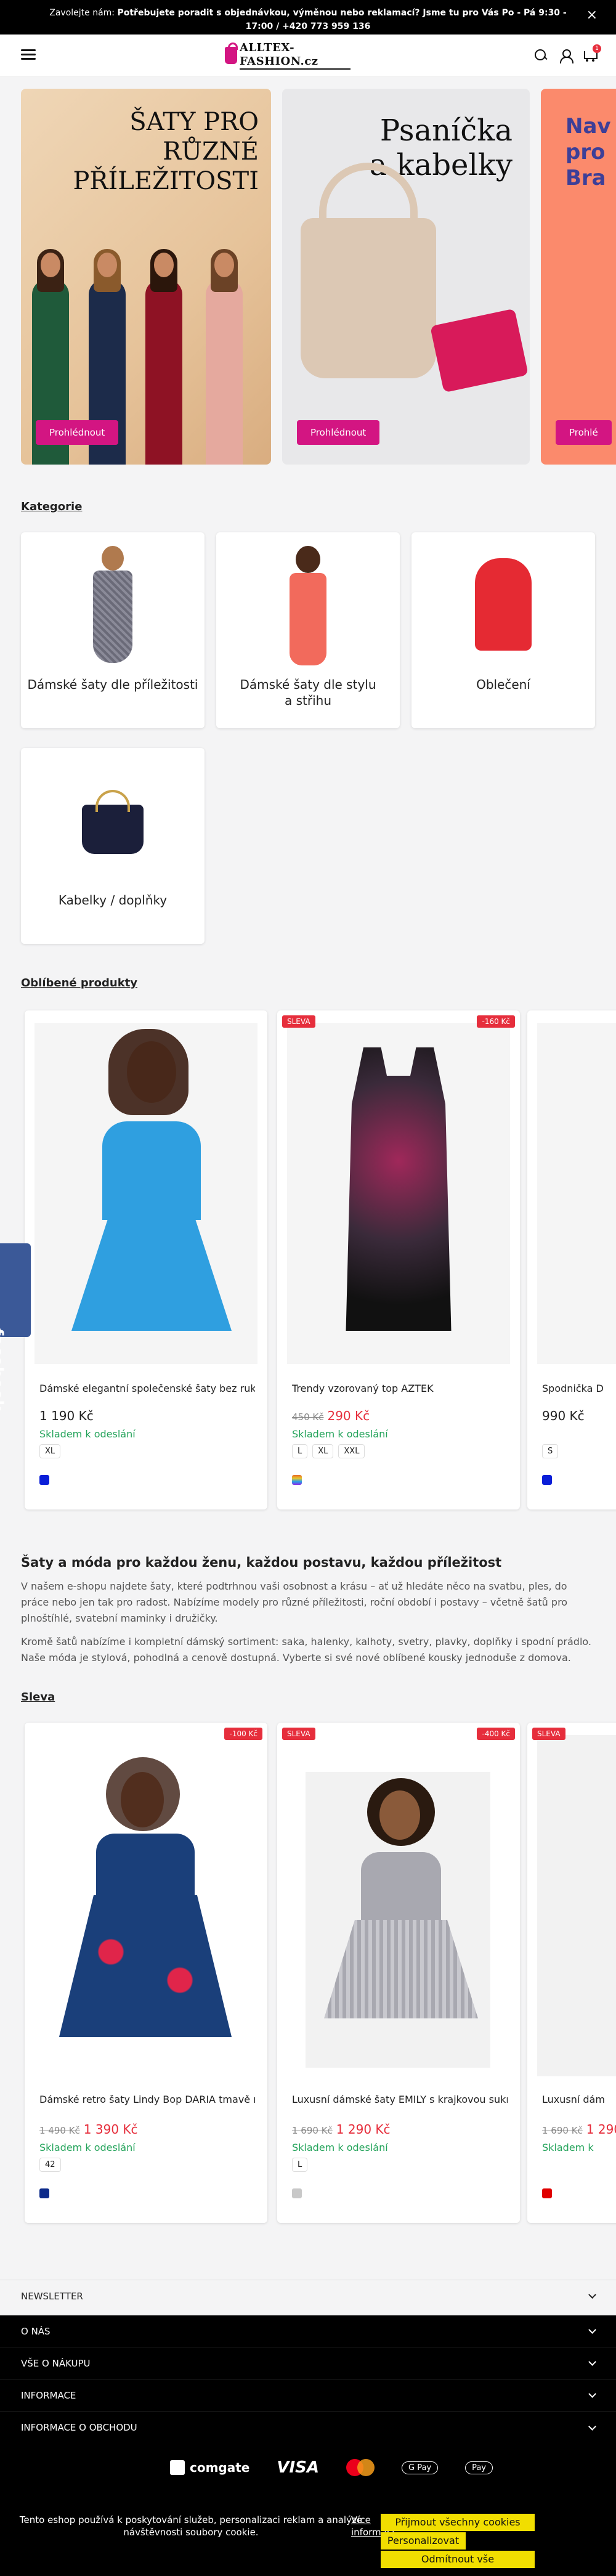 This screenshot has width=616, height=2576. What do you see at coordinates (360, 2467) in the screenshot?
I see `mastercard-icon` at bounding box center [360, 2467].